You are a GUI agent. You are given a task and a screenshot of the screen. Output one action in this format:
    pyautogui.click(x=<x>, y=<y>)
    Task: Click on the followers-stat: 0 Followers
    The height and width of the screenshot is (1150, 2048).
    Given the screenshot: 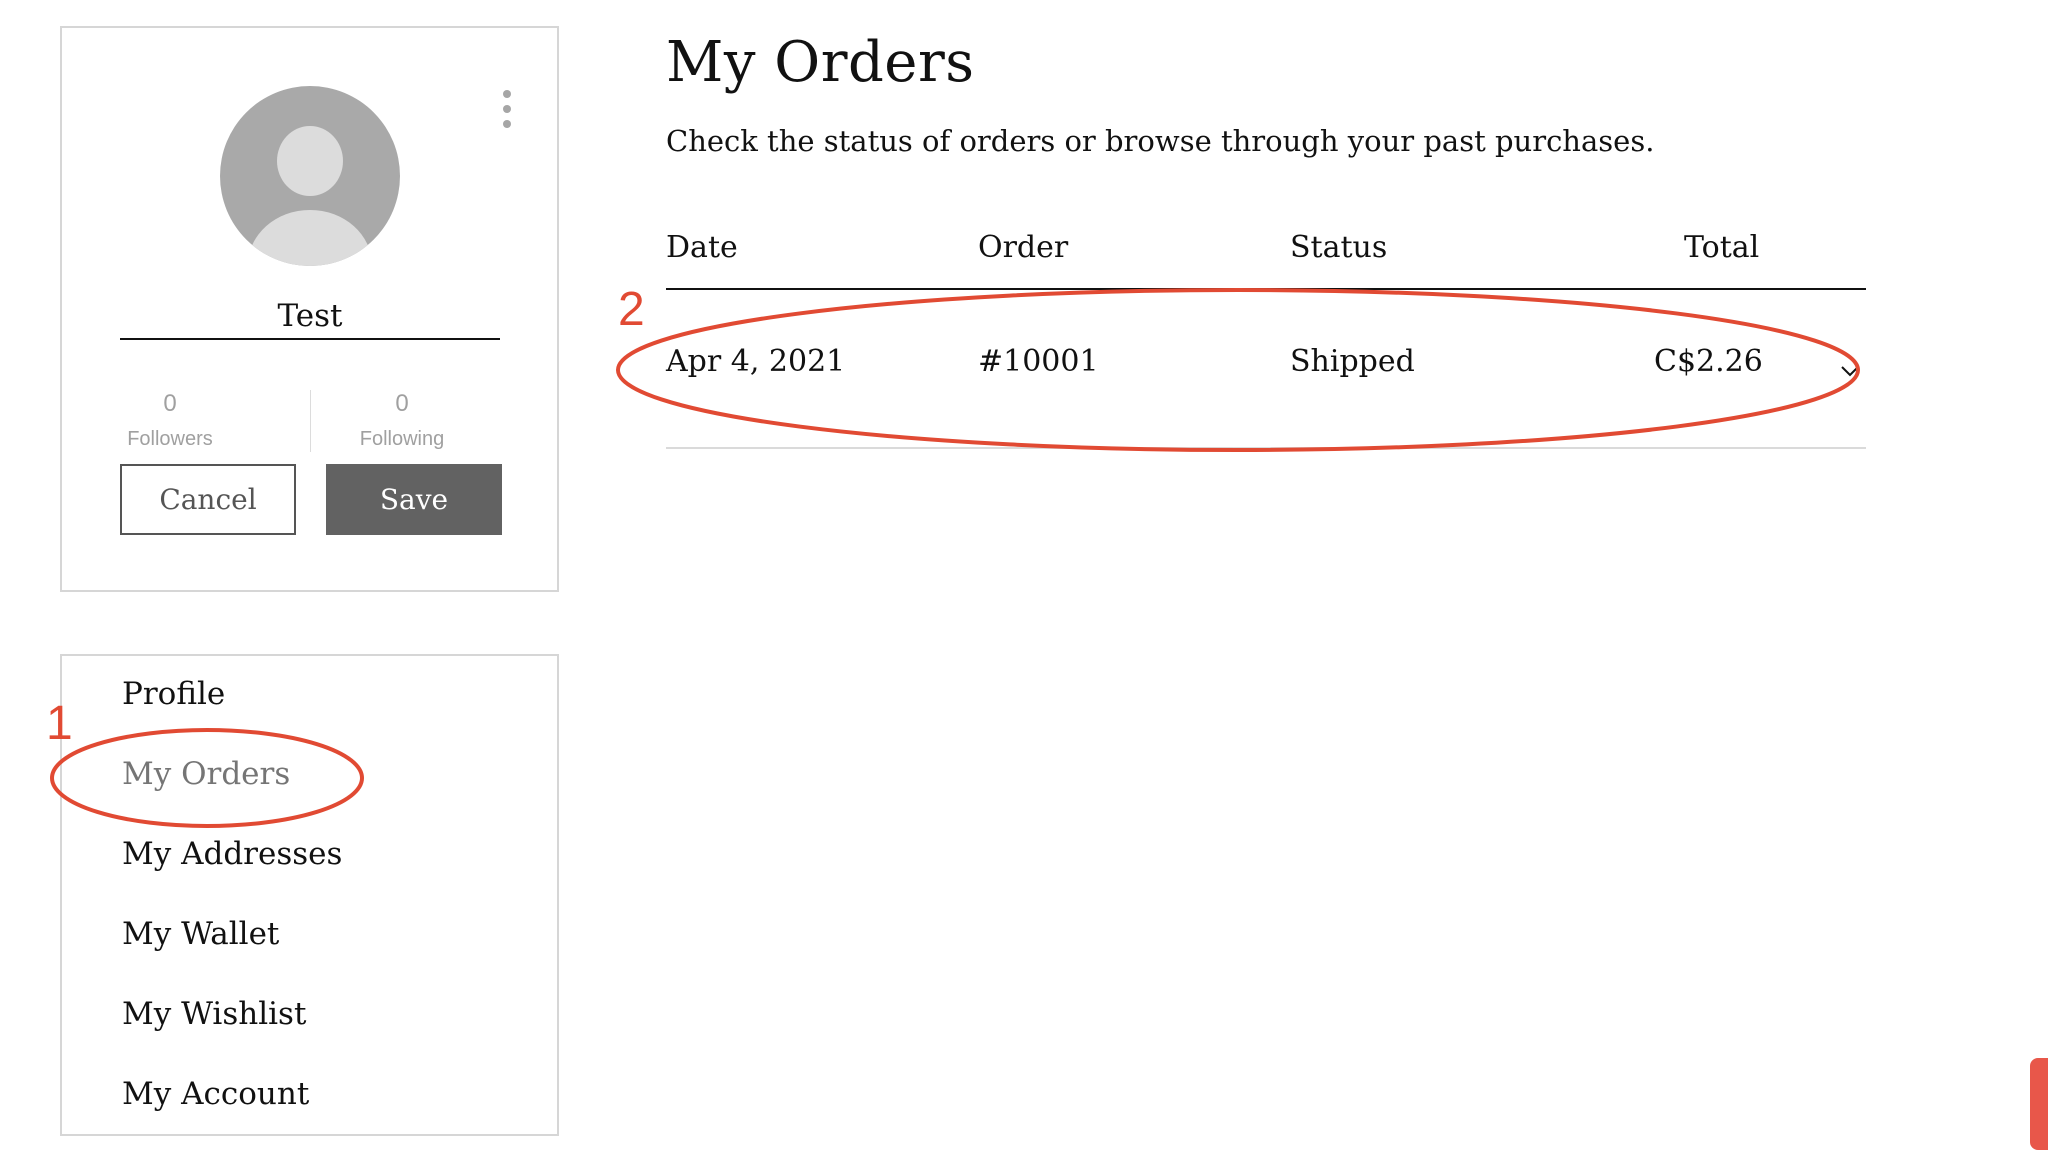 What is the action you would take?
    pyautogui.click(x=170, y=419)
    